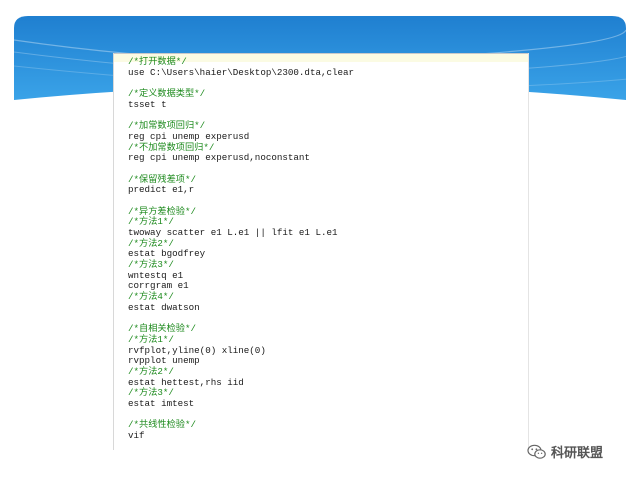  Describe the element at coordinates (161, 403) in the screenshot. I see `code-statement-line: estat imtest` at that location.